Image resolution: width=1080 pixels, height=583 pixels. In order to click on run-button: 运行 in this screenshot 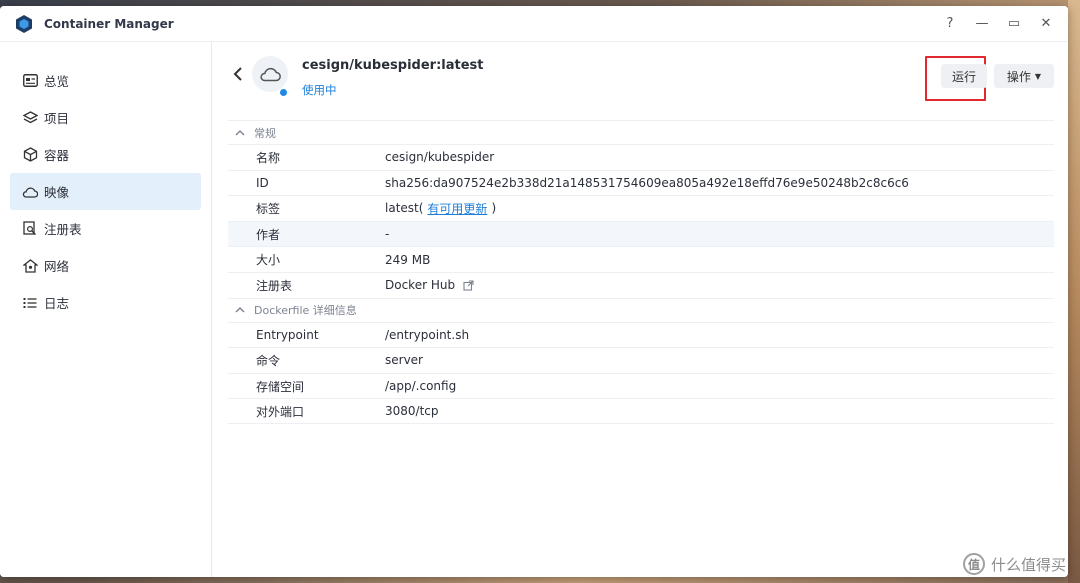, I will do `click(964, 76)`.